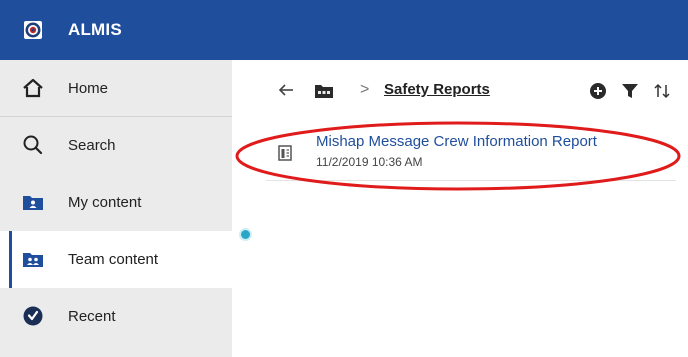  Describe the element at coordinates (33, 202) in the screenshot. I see `my-content-folder-icon` at that location.